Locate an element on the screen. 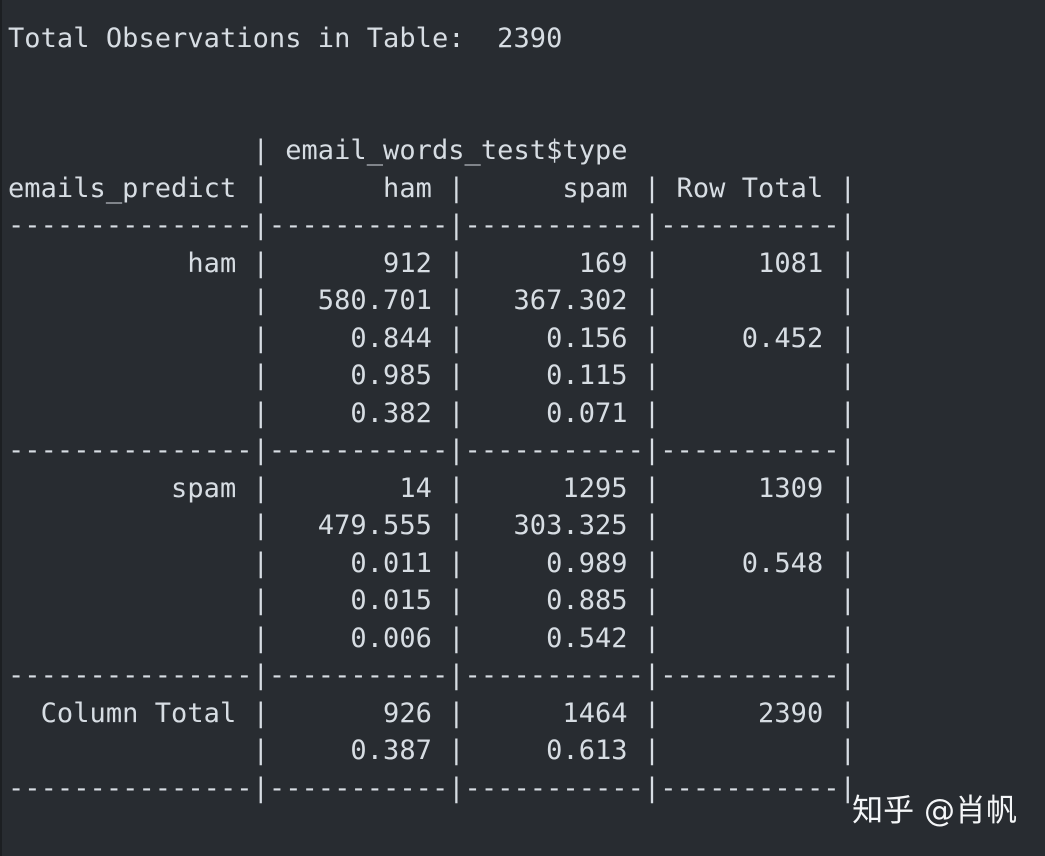 This screenshot has height=856, width=1045. spam-row-prop-total: | 0.006 | 0.542 | | is located at coordinates (432, 638).